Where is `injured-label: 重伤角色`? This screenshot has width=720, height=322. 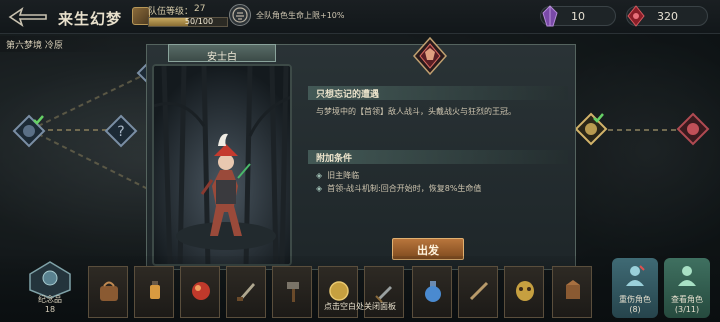 injured-label: 重伤角色 is located at coordinates (635, 299).